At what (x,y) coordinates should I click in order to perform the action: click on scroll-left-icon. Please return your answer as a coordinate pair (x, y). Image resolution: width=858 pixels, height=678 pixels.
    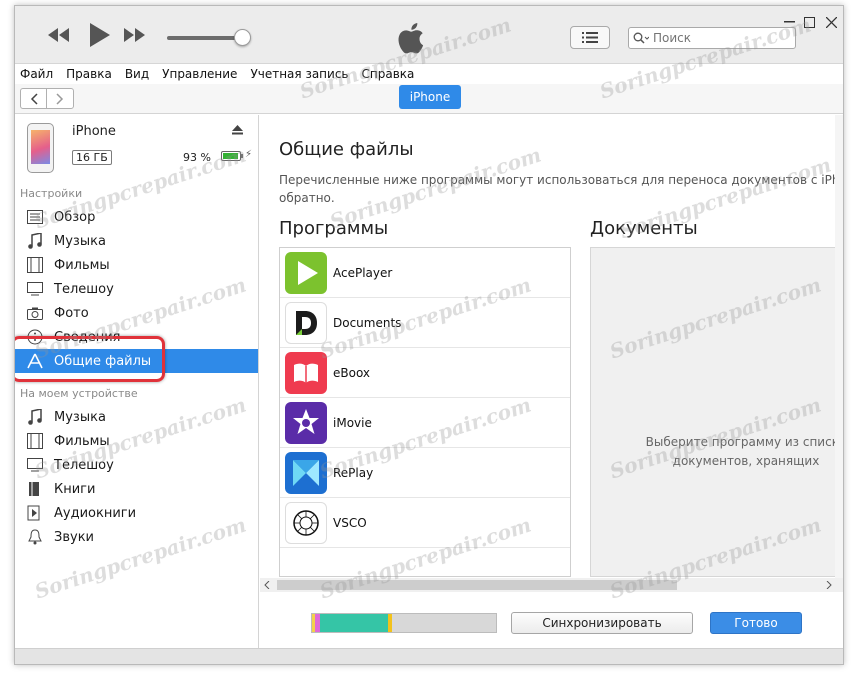
    Looking at the image, I should click on (267, 585).